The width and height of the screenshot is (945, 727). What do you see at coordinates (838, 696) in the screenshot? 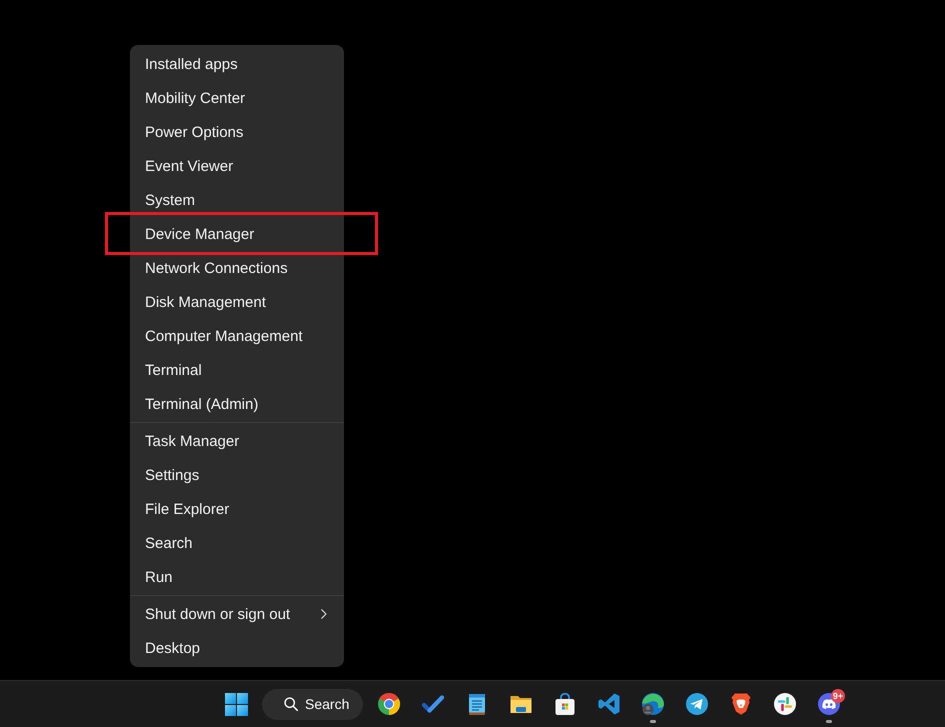
I see `notification-badge: 9+` at bounding box center [838, 696].